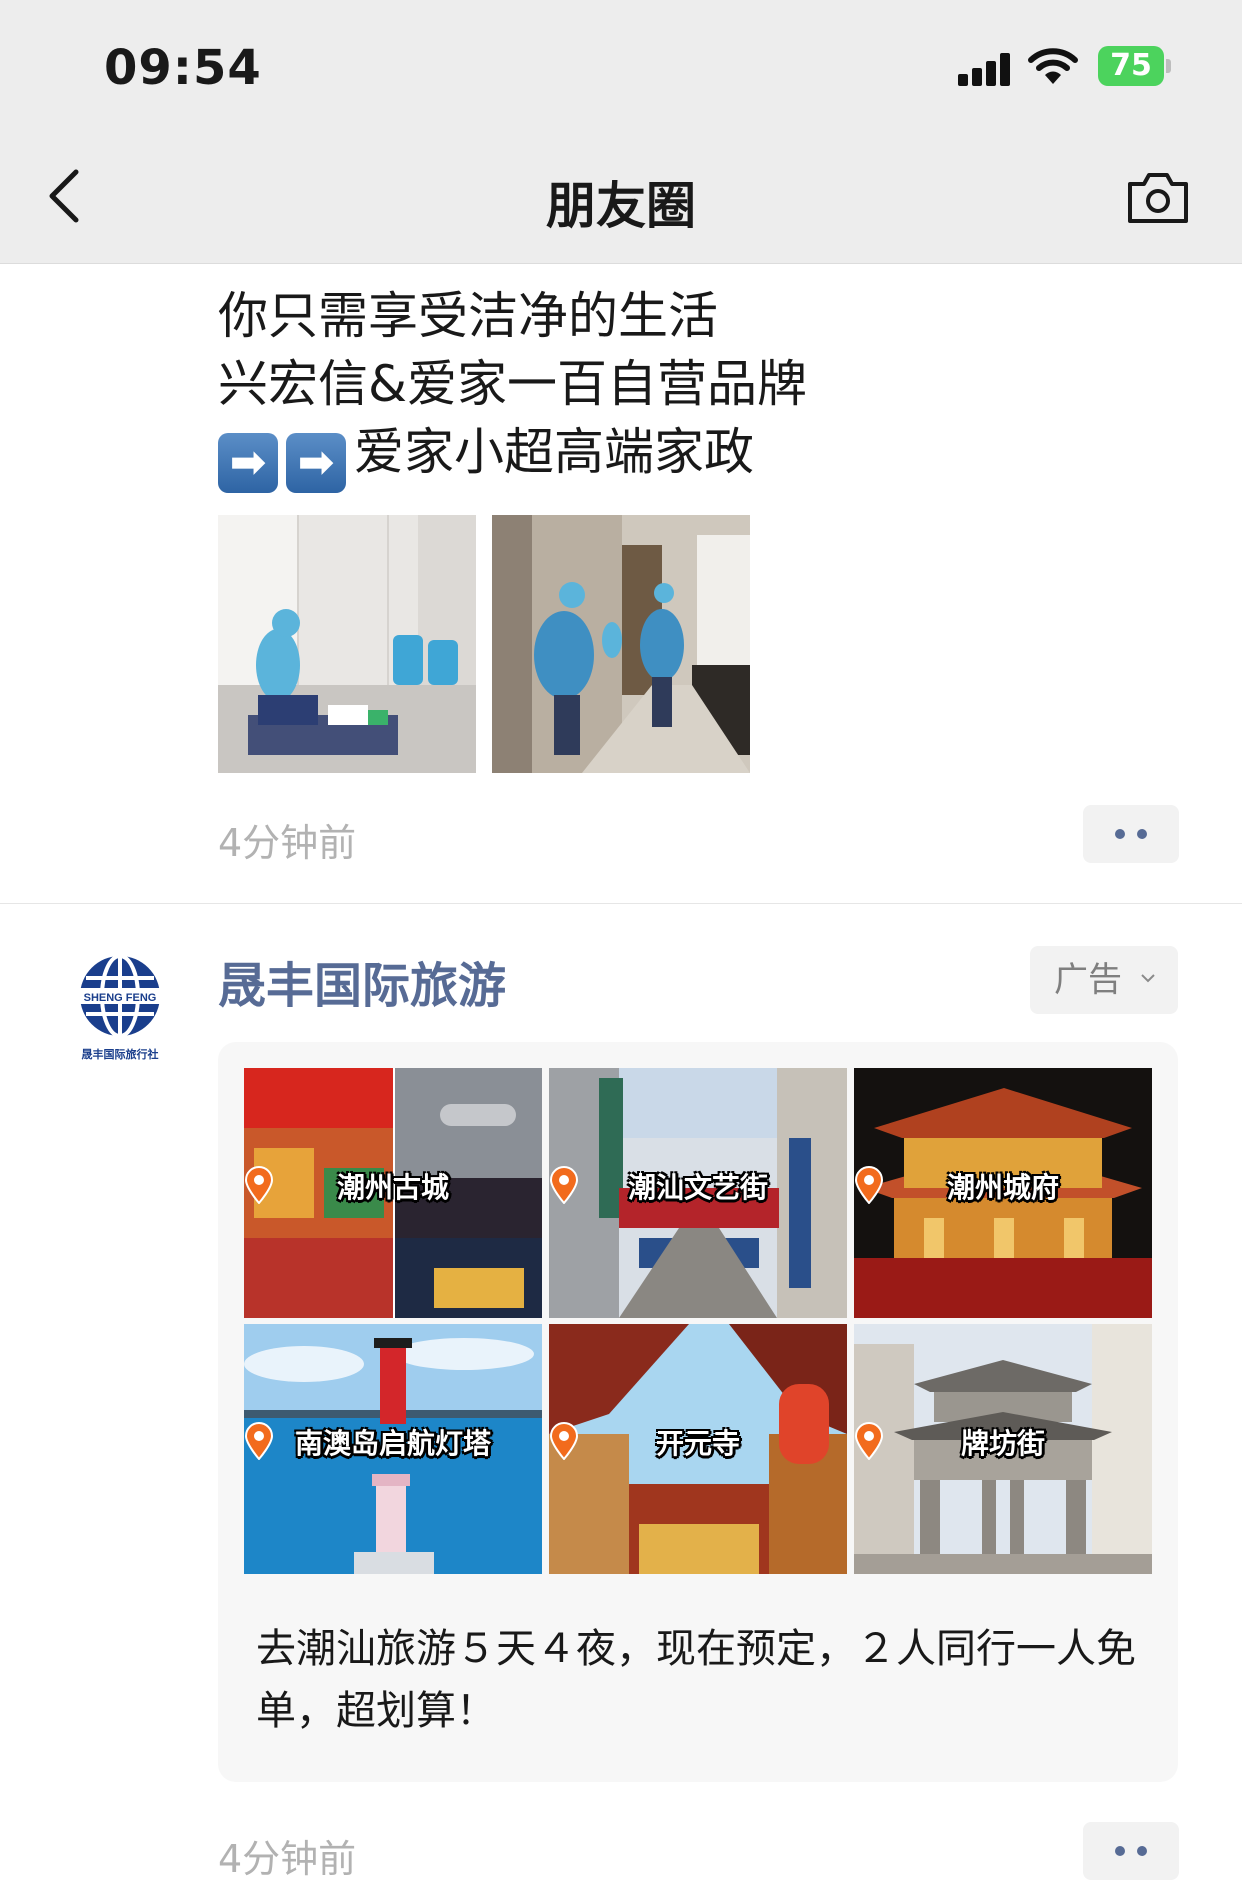  What do you see at coordinates (1003, 1186) in the screenshot?
I see `tile-label: 潮州城府` at bounding box center [1003, 1186].